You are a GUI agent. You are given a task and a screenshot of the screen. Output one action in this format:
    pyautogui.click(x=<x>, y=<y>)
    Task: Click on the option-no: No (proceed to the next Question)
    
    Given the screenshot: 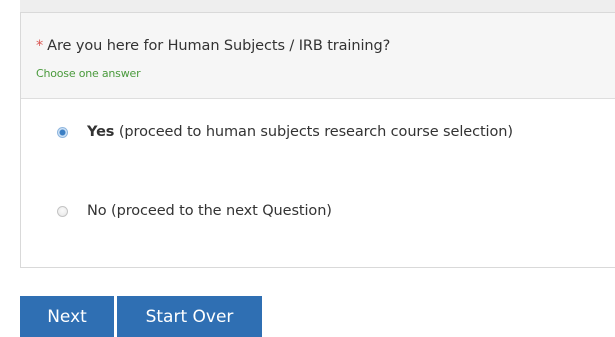 What is the action you would take?
    pyautogui.click(x=194, y=211)
    